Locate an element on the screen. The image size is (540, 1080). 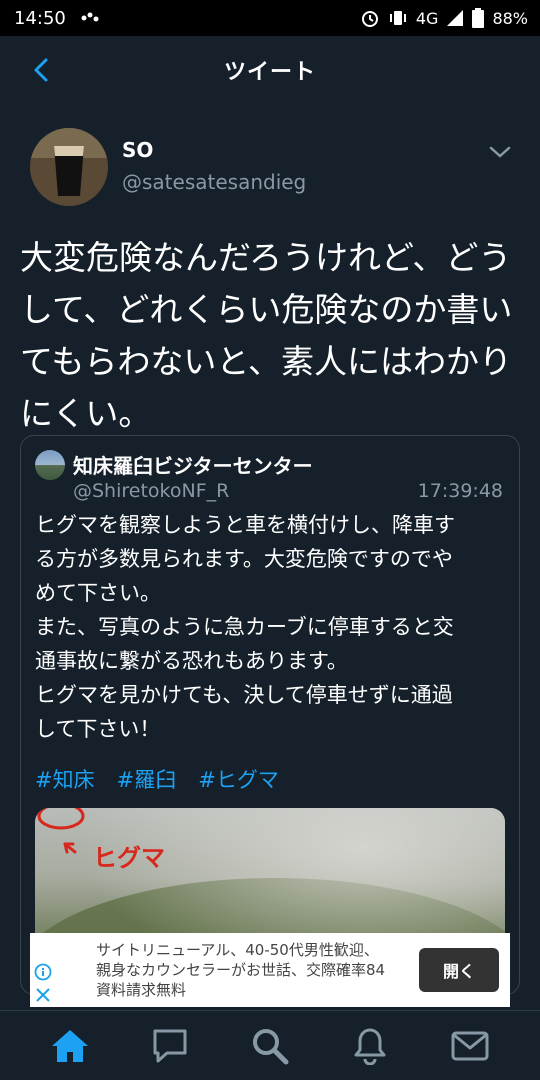
hashtag-link: #知床 is located at coordinates (65, 779).